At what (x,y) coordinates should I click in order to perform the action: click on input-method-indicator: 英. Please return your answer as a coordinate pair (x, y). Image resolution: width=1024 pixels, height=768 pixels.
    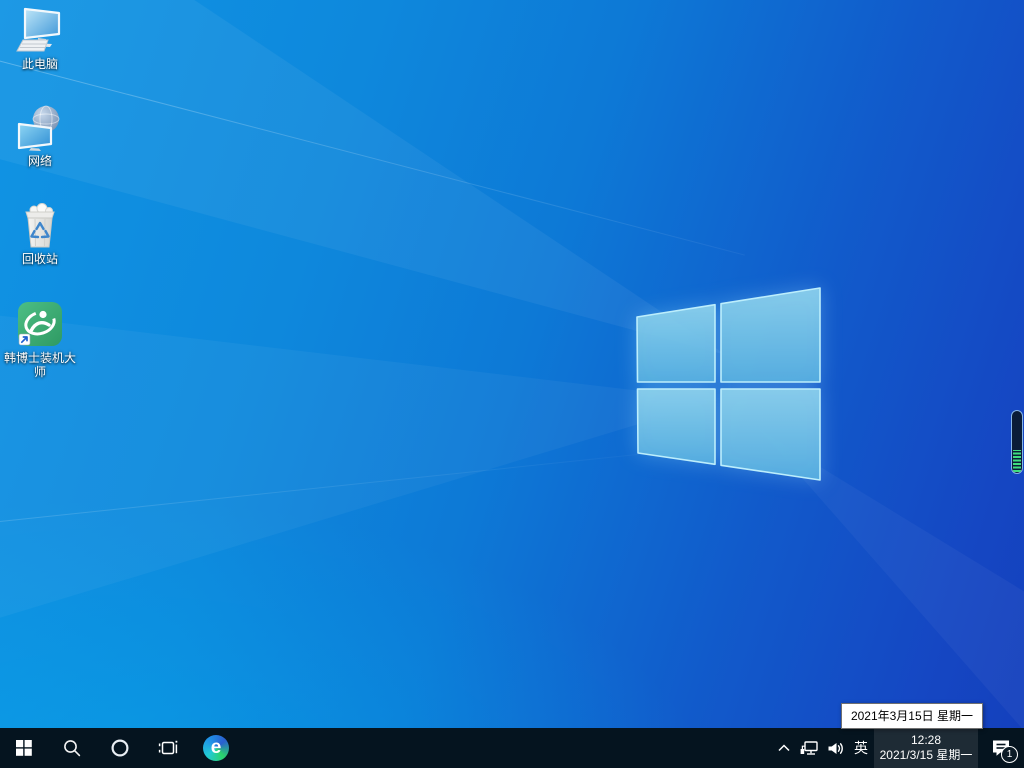
    Looking at the image, I should click on (861, 748).